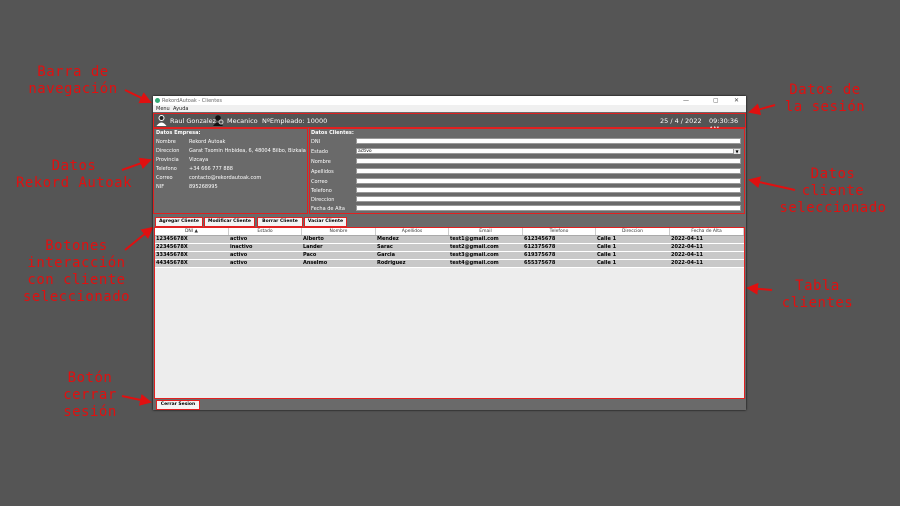 The width and height of the screenshot is (900, 506). Describe the element at coordinates (172, 247) in the screenshot. I see `table-cell: 22345678X` at that location.